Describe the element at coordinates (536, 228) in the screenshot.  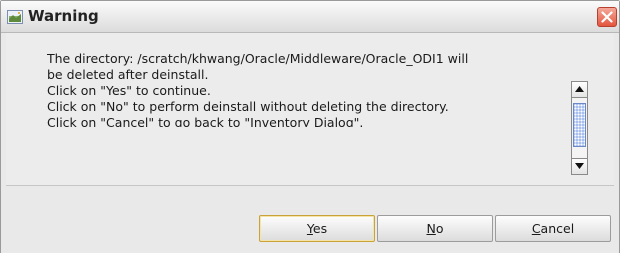
I see `cancel-mnemonic: C` at that location.